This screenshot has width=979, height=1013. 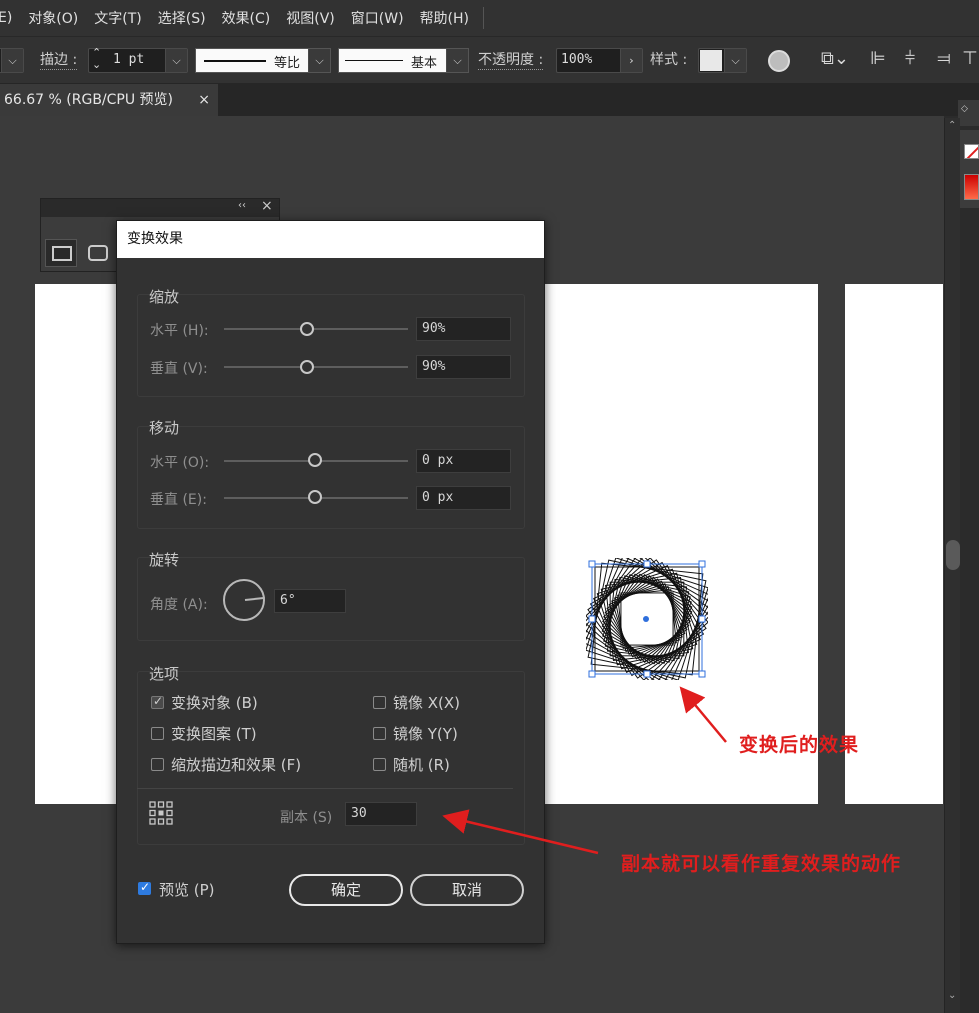 What do you see at coordinates (799, 745) in the screenshot?
I see `annotation-after-effect: 变换后的效果` at bounding box center [799, 745].